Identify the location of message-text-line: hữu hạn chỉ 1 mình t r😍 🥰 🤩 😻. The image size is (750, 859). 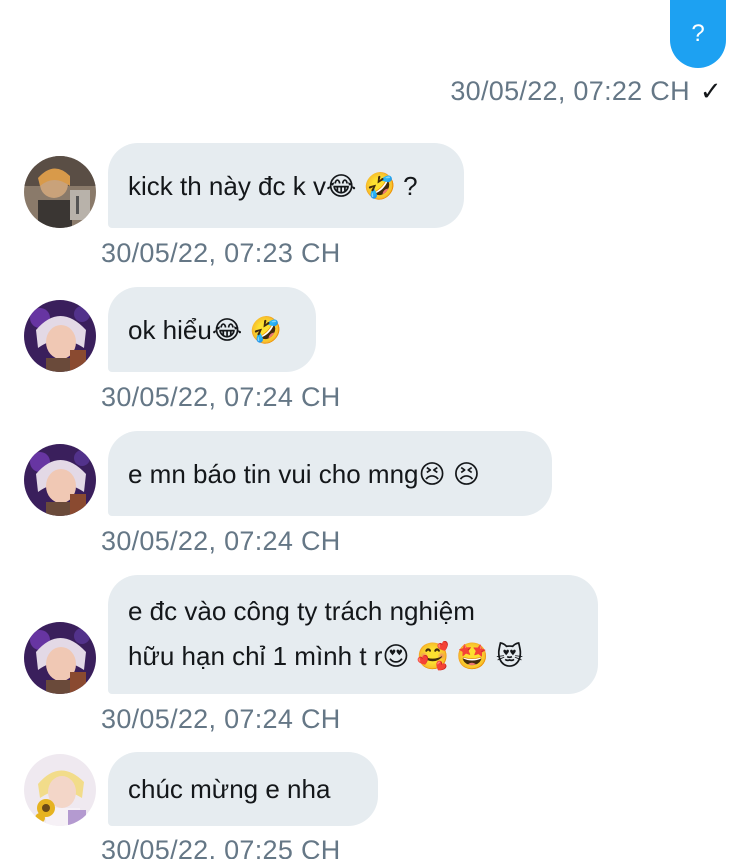
(326, 656).